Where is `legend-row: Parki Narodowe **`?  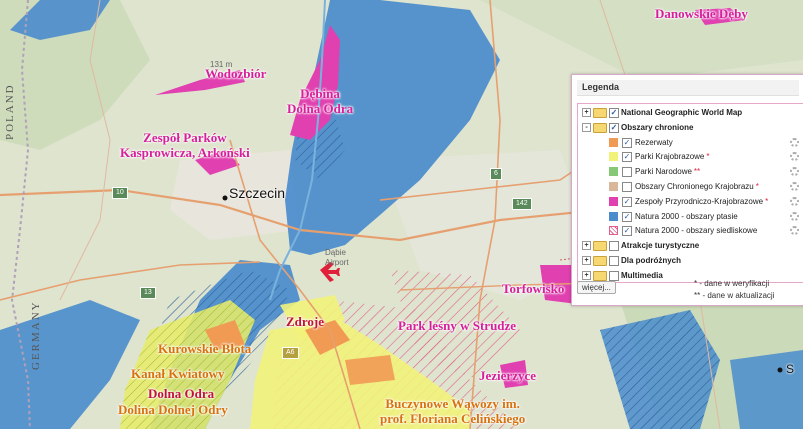 legend-row: Parki Narodowe ** is located at coordinates (689, 171).